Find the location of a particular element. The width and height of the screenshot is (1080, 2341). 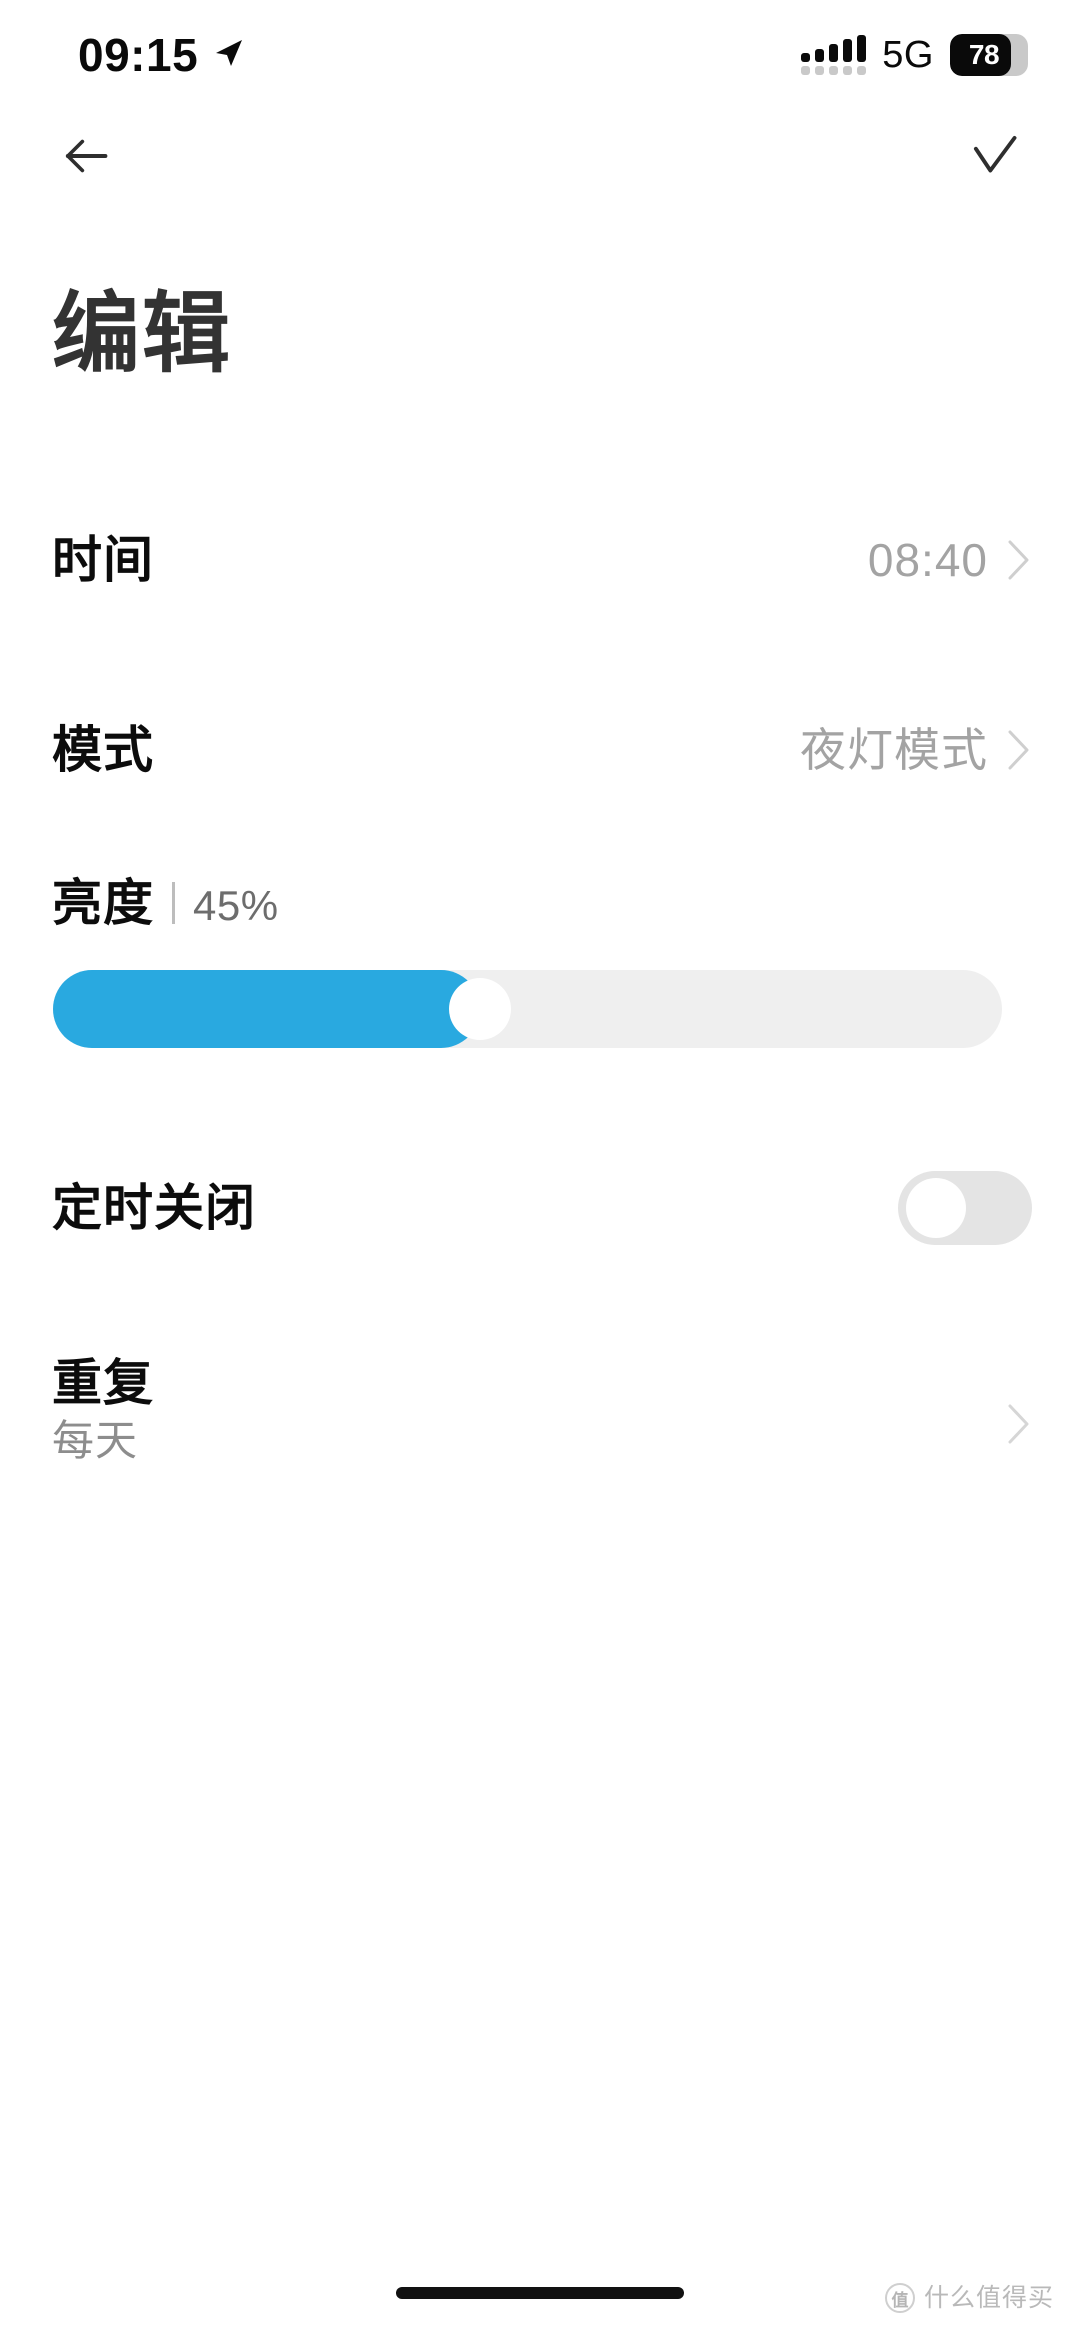

row-mode-value: 夜灯模式 is located at coordinates (894, 750).